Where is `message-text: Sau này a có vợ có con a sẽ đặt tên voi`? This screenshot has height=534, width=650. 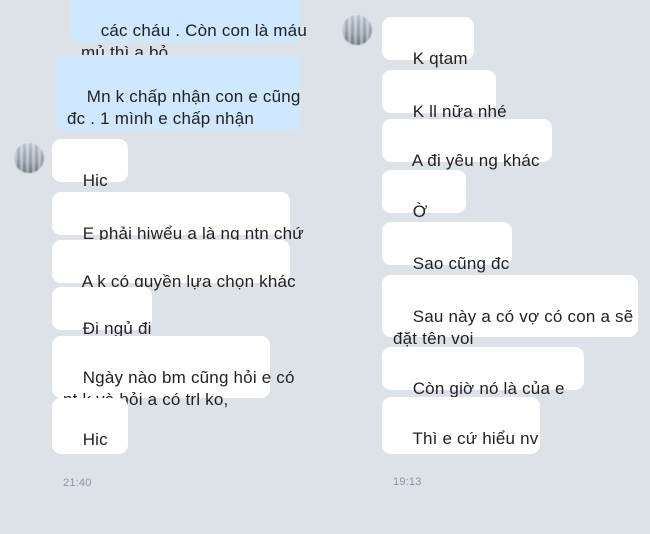
message-text: Sau này a có vợ có con a sẽ đặt tên voi is located at coordinates (513, 327).